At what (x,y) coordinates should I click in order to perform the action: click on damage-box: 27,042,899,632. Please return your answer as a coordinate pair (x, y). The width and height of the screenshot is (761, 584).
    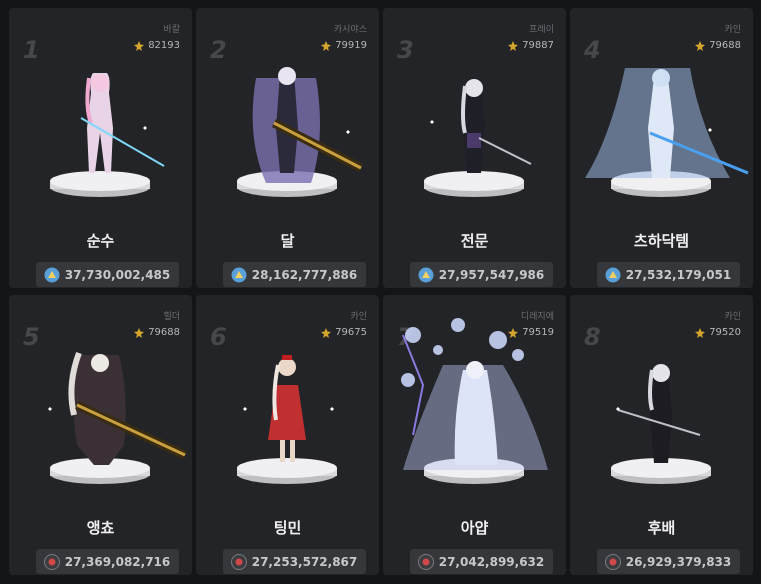
    Looking at the image, I should click on (481, 561).